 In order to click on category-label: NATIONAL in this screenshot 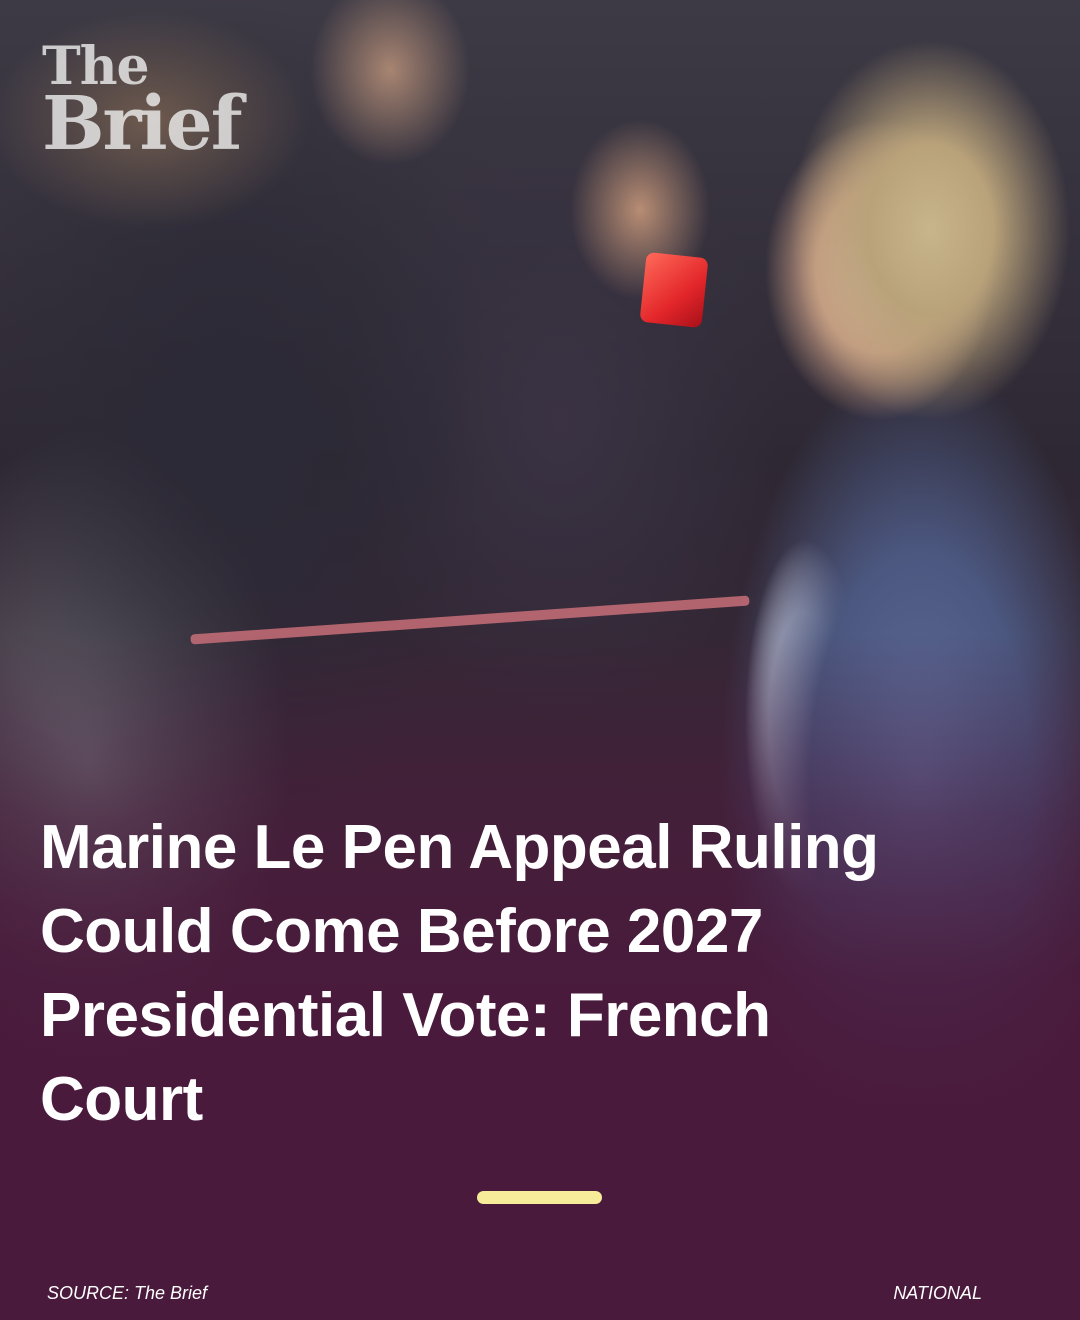, I will do `click(937, 1293)`.